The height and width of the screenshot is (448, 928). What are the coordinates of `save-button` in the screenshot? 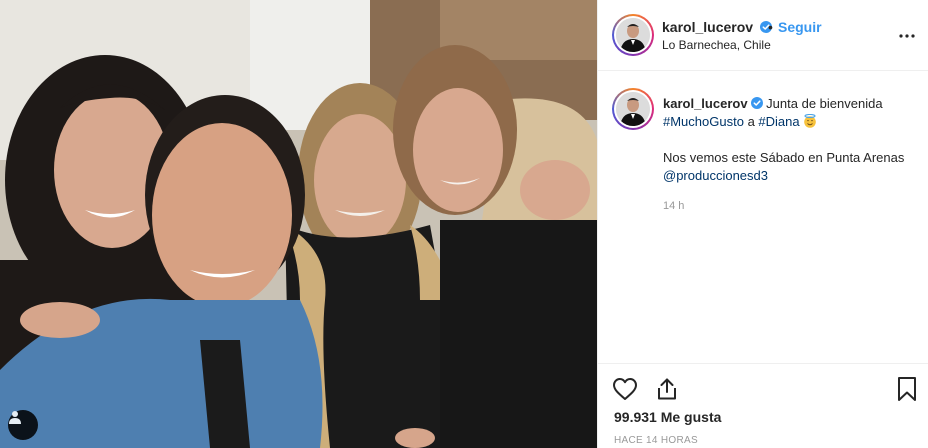 It's located at (907, 389).